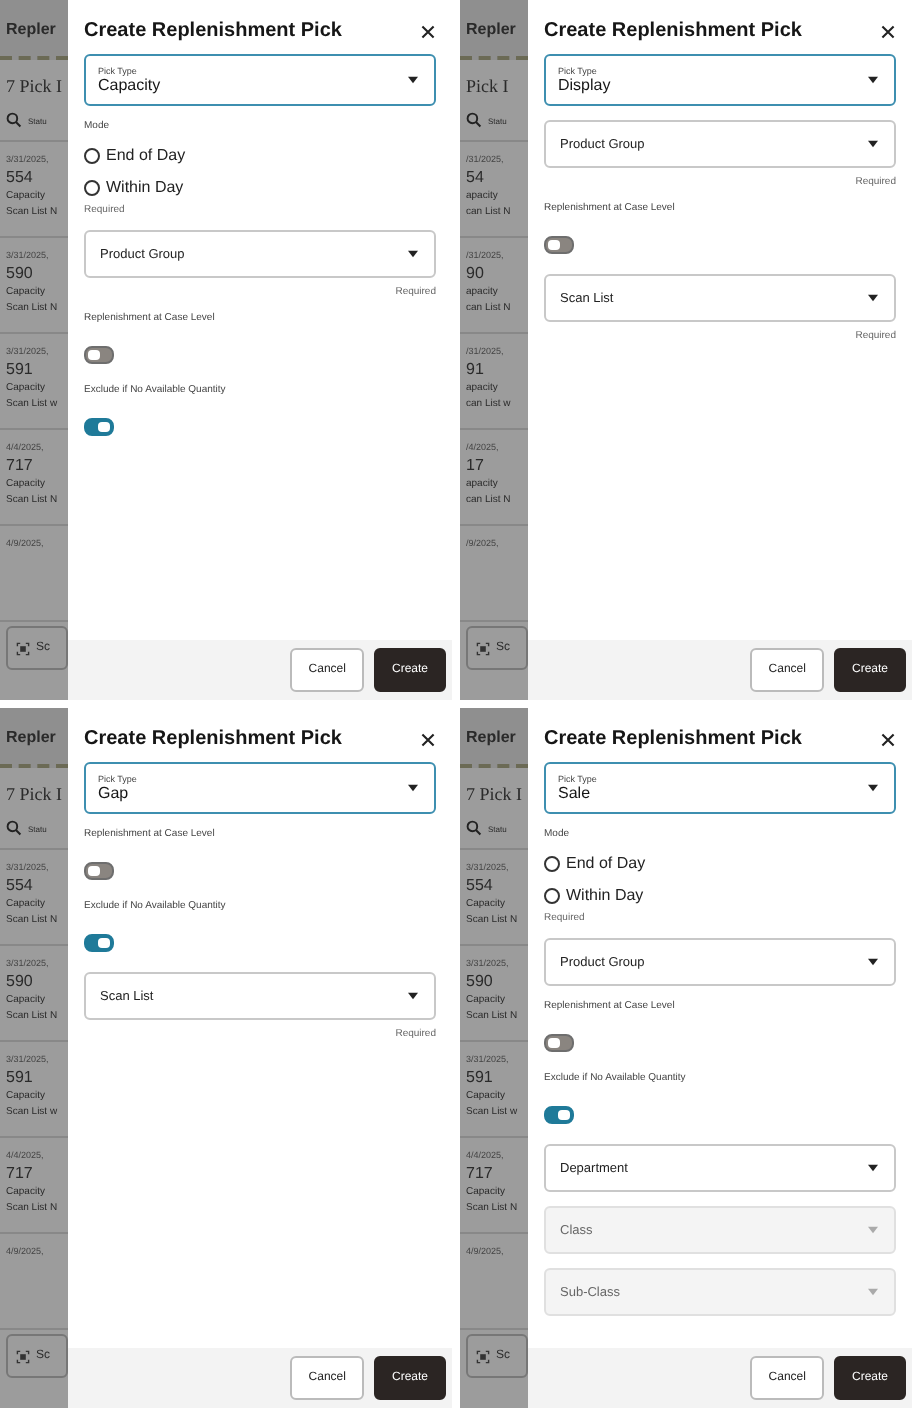 The image size is (912, 1416). What do you see at coordinates (487, 87) in the screenshot?
I see `list-title: Pick I` at bounding box center [487, 87].